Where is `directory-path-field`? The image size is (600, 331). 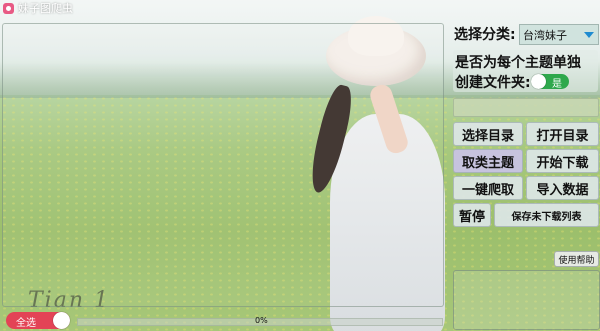 directory-path-field is located at coordinates (526, 107).